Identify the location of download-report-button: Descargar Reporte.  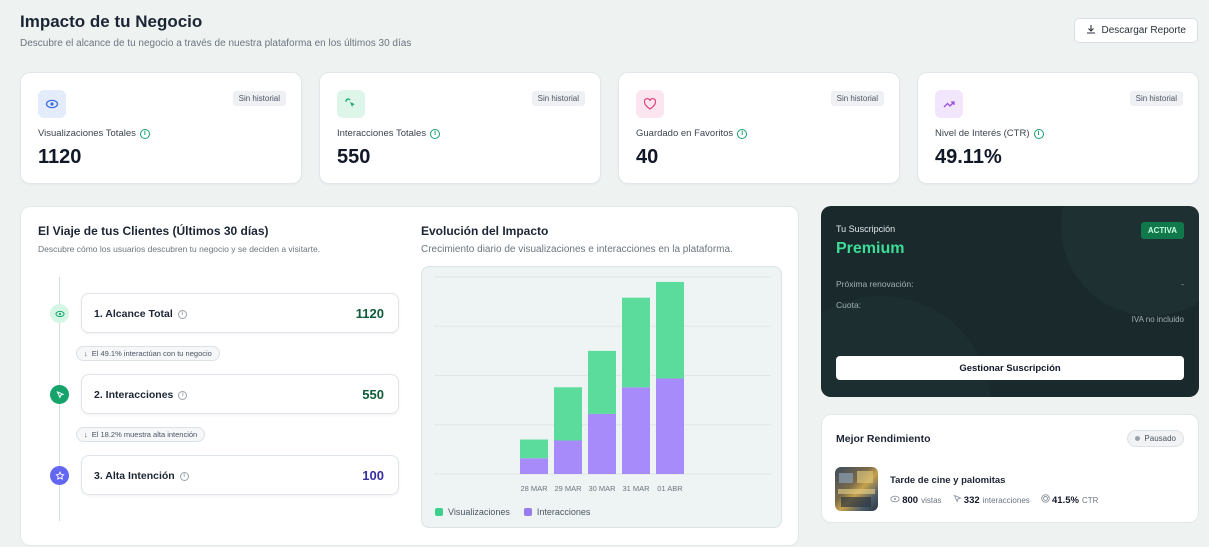
(1135, 30).